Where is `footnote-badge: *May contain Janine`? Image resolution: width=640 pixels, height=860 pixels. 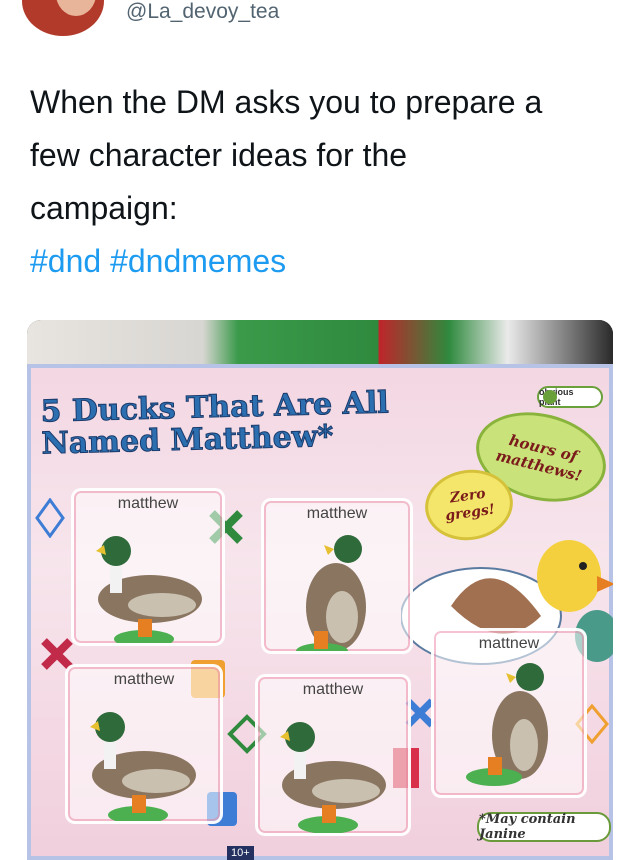
footnote-badge: *May contain Janine is located at coordinates (544, 827).